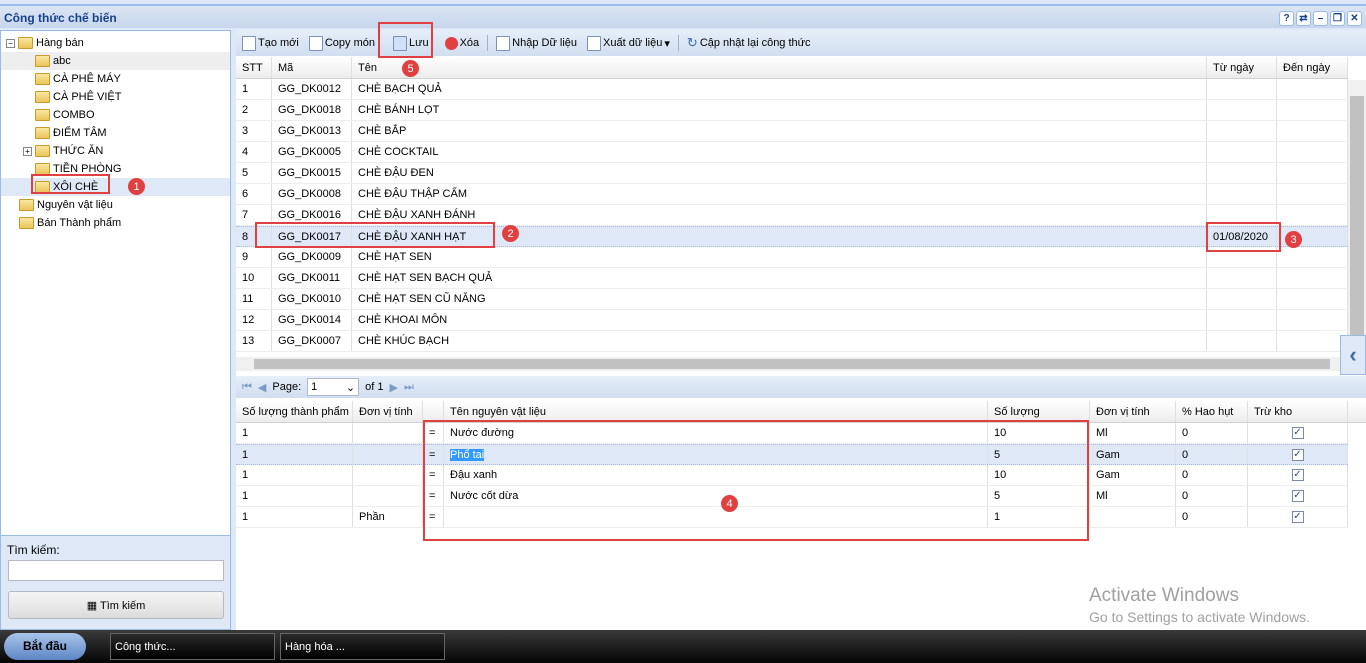 The width and height of the screenshot is (1366, 663). I want to click on update-formula-button: ↻ Cập nhật lại công thức, so click(749, 43).